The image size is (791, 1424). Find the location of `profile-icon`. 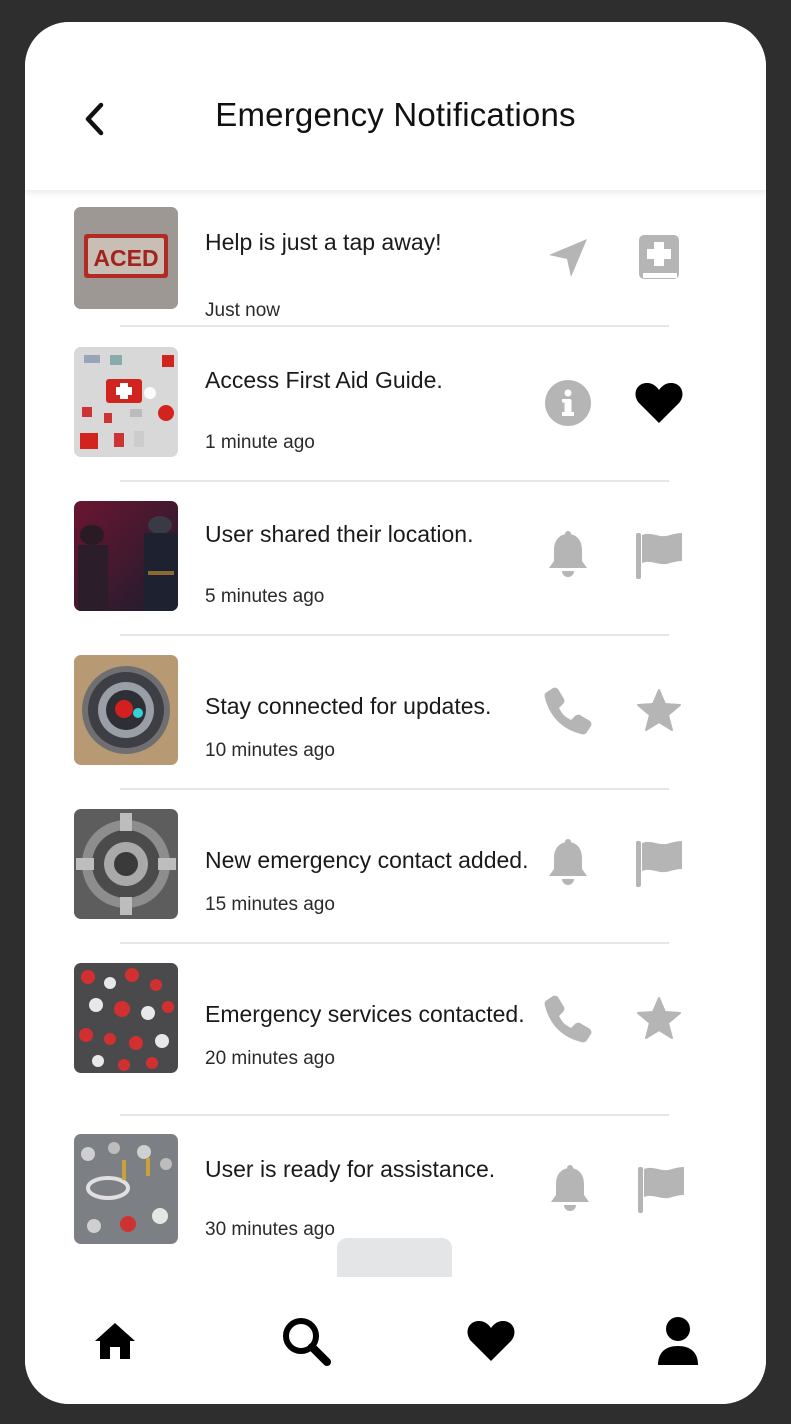

profile-icon is located at coordinates (678, 1341).